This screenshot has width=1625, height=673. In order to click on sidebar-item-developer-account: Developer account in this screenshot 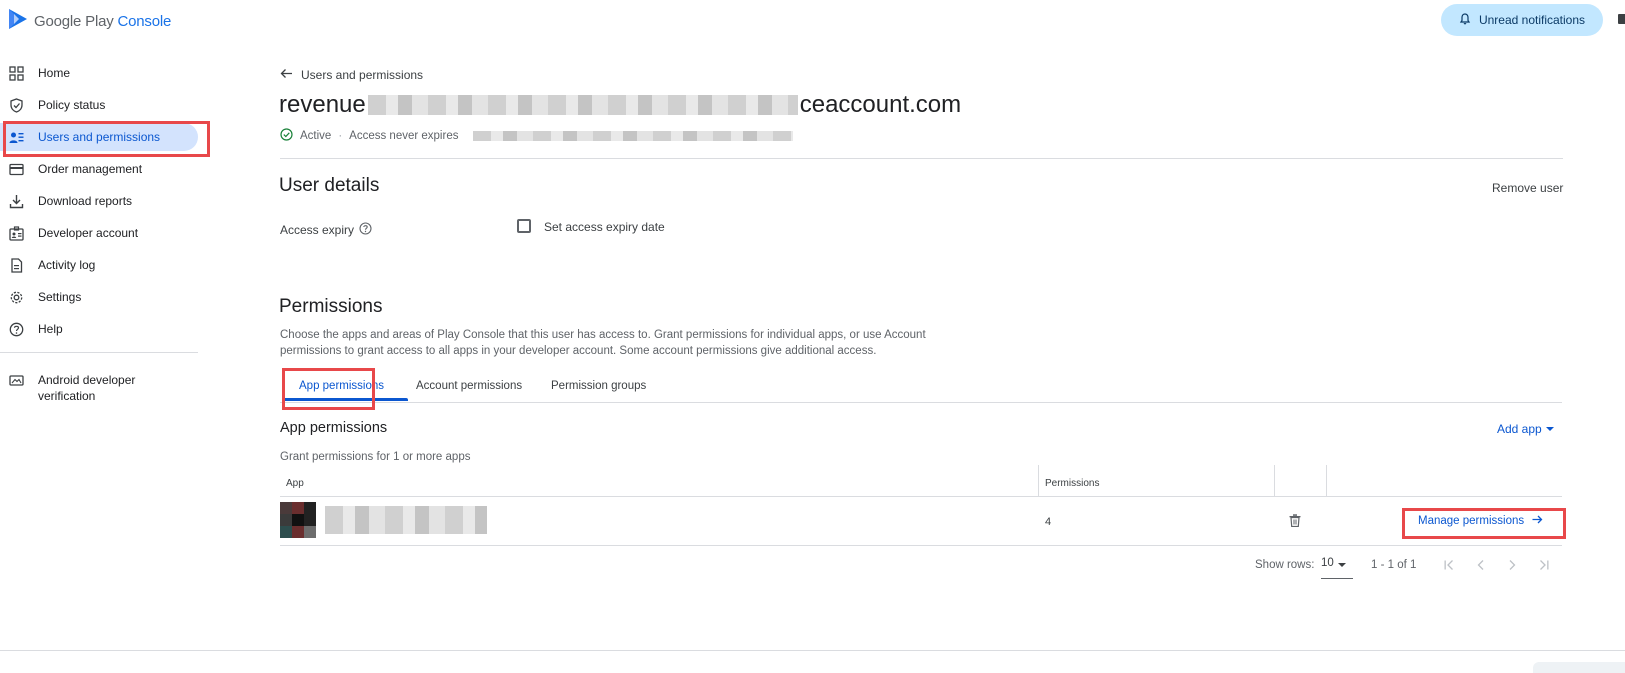, I will do `click(99, 233)`.